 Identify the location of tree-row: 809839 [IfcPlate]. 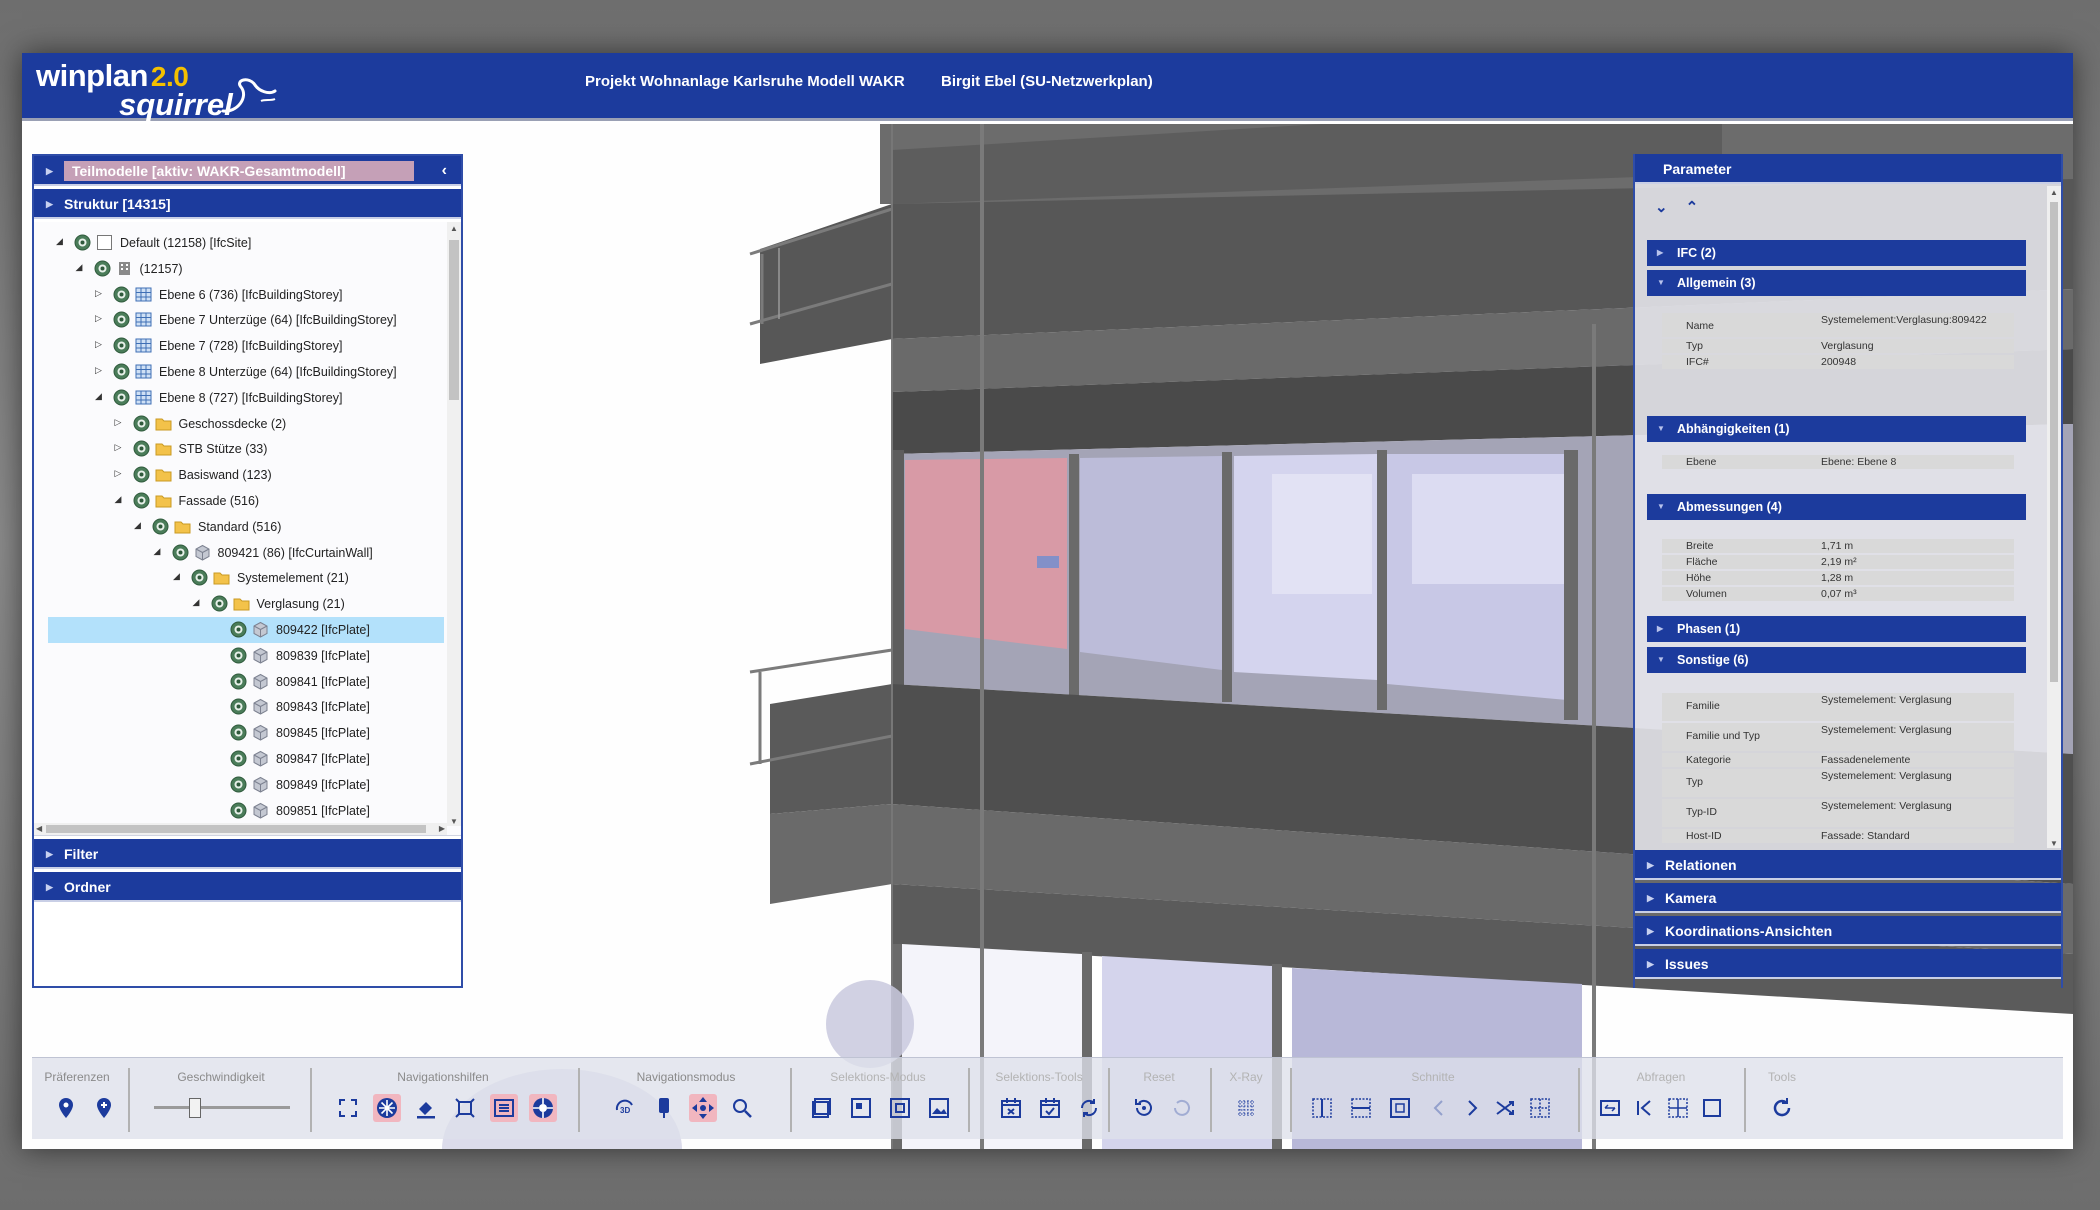
(239, 656).